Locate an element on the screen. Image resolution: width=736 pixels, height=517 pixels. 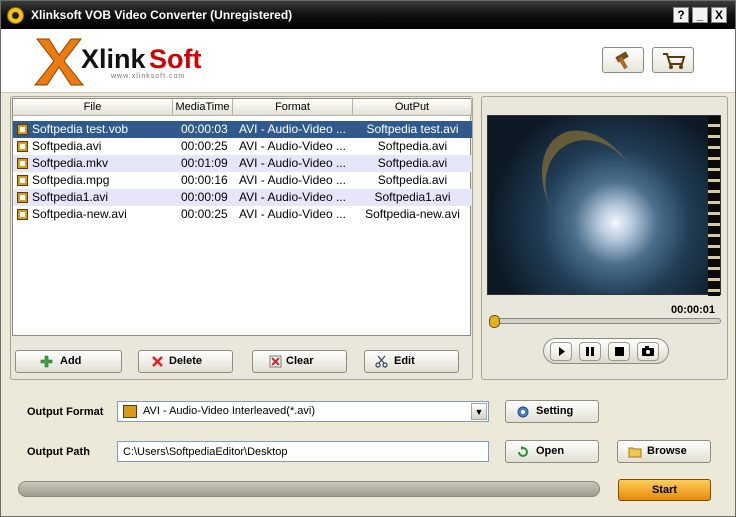
open-folder-icon is located at coordinates (523, 451).